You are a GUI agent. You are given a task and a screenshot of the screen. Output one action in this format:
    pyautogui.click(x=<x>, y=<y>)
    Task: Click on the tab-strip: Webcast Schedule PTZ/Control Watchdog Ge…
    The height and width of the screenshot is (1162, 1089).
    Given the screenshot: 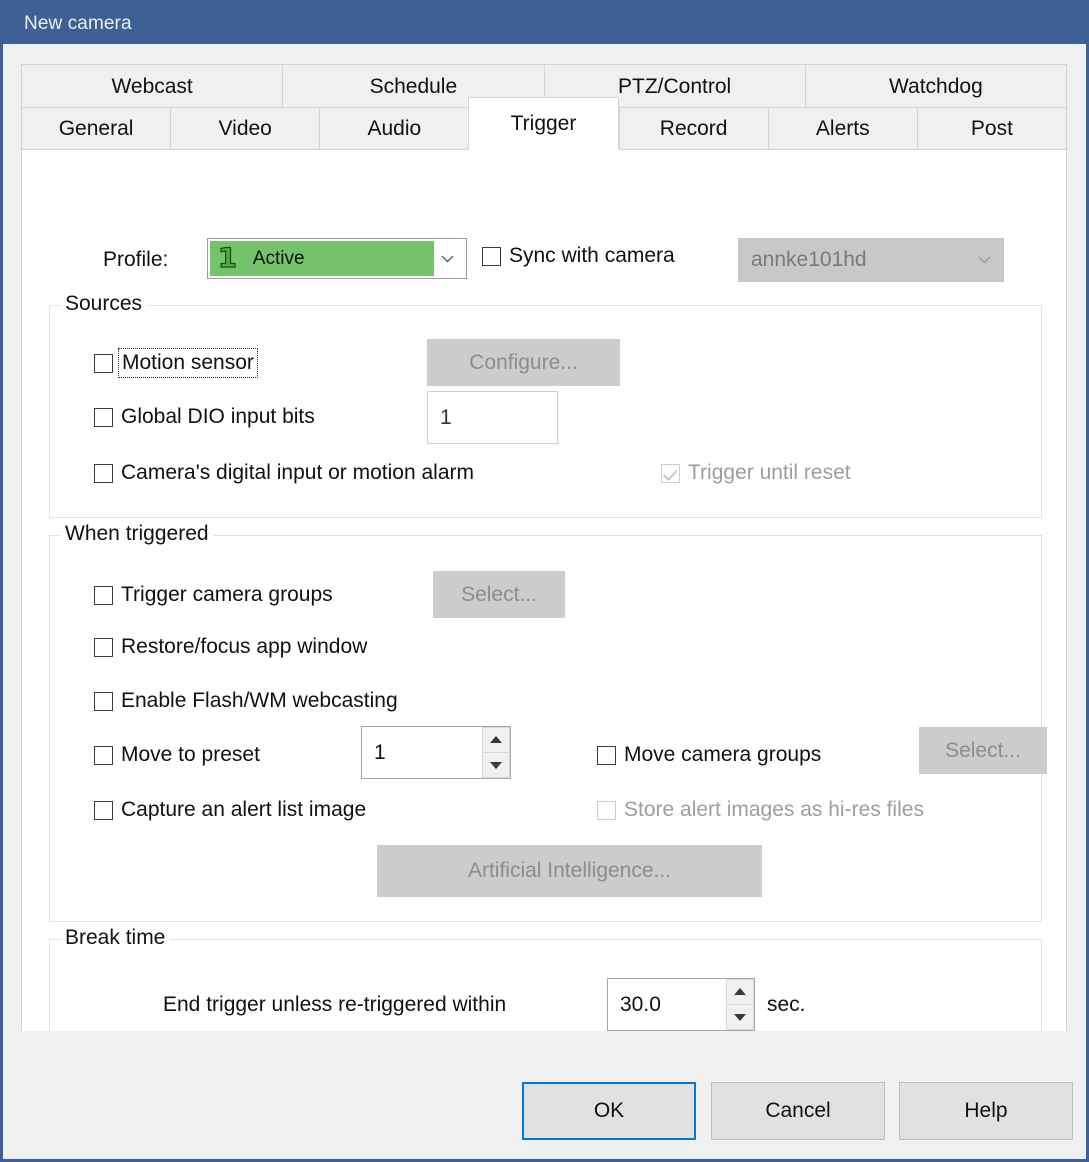 What is the action you would take?
    pyautogui.click(x=544, y=107)
    